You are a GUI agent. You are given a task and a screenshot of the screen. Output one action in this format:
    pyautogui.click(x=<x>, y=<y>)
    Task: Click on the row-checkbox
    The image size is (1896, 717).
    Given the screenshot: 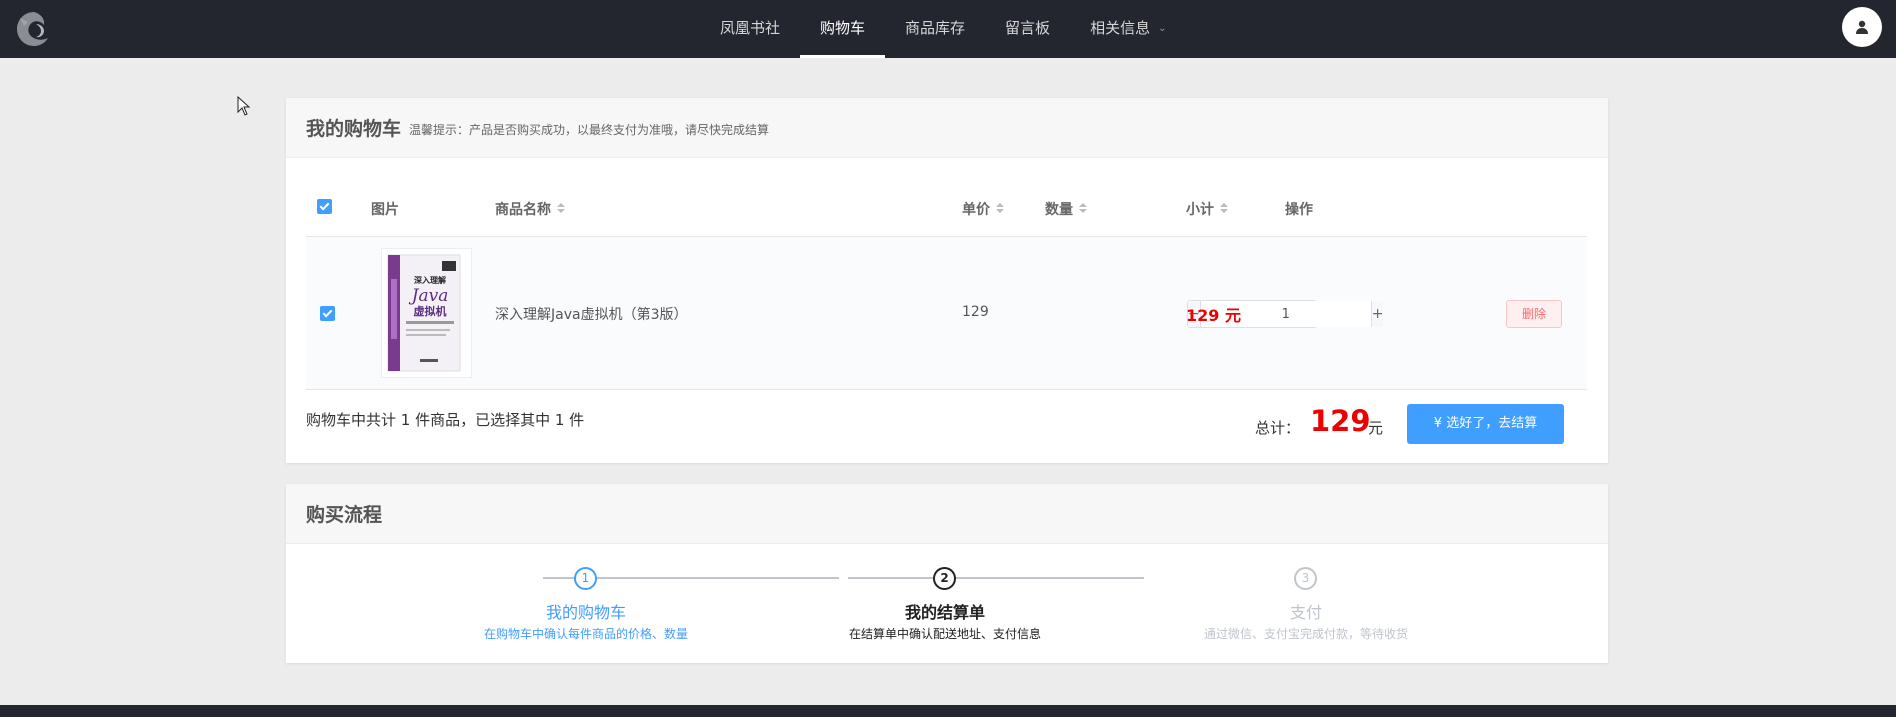 What is the action you would take?
    pyautogui.click(x=327, y=313)
    